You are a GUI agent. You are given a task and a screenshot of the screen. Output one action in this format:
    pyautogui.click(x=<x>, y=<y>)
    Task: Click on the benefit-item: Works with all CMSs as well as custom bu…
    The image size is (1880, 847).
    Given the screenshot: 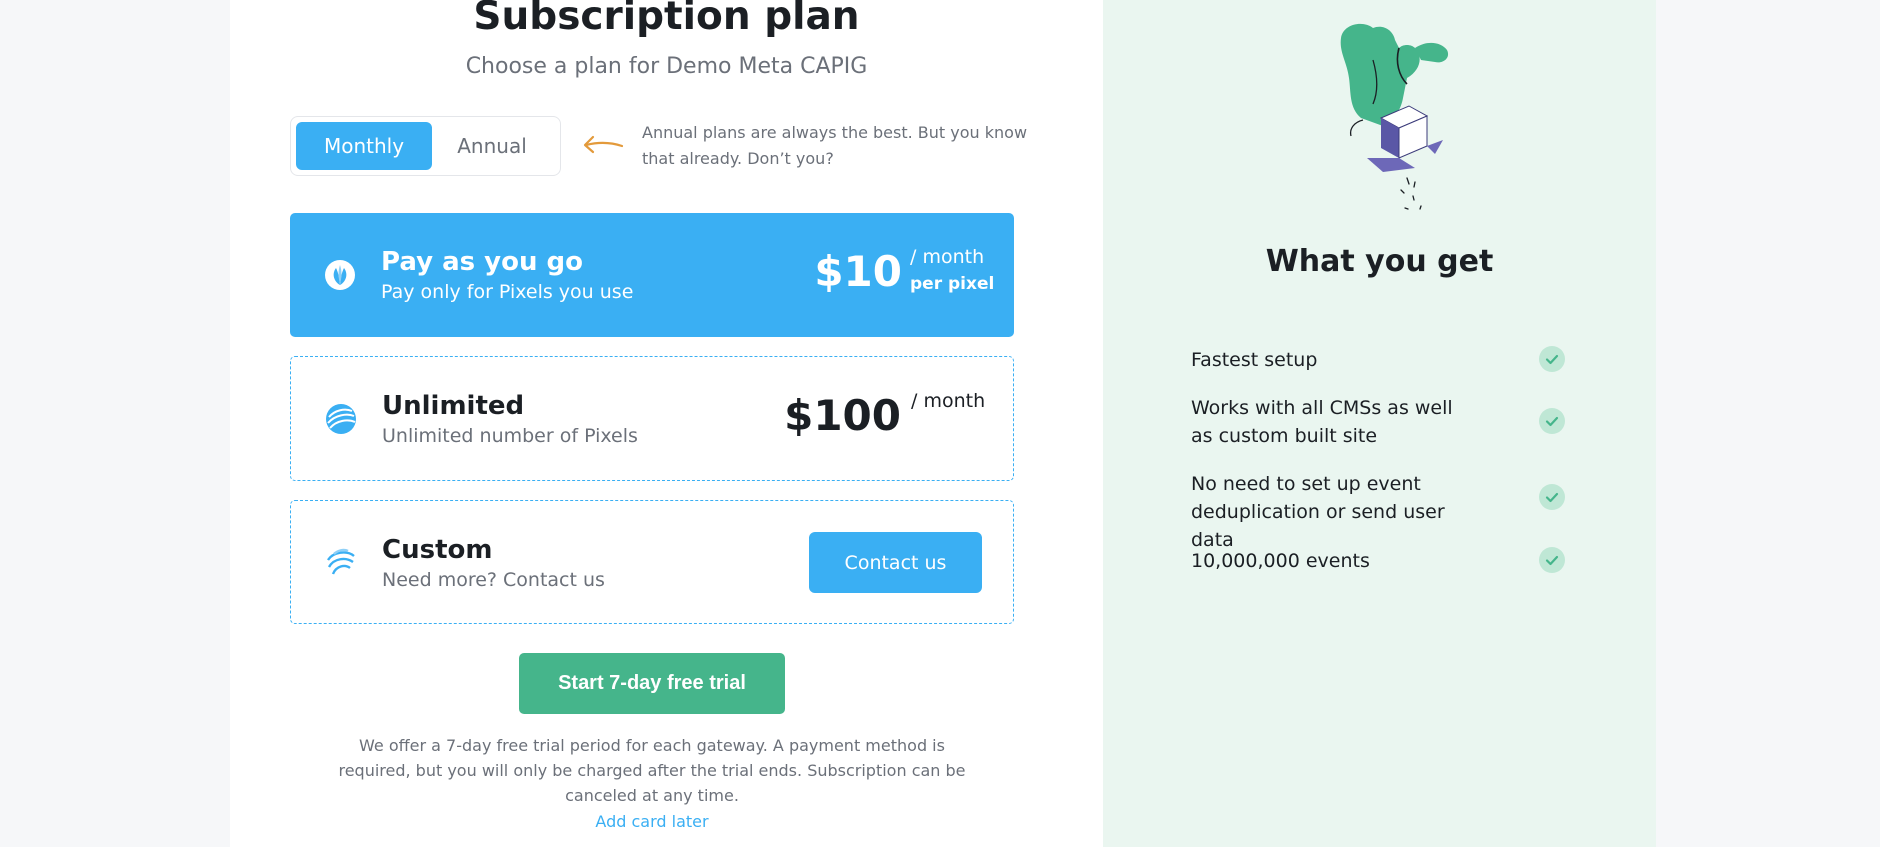 What is the action you would take?
    pyautogui.click(x=1322, y=422)
    